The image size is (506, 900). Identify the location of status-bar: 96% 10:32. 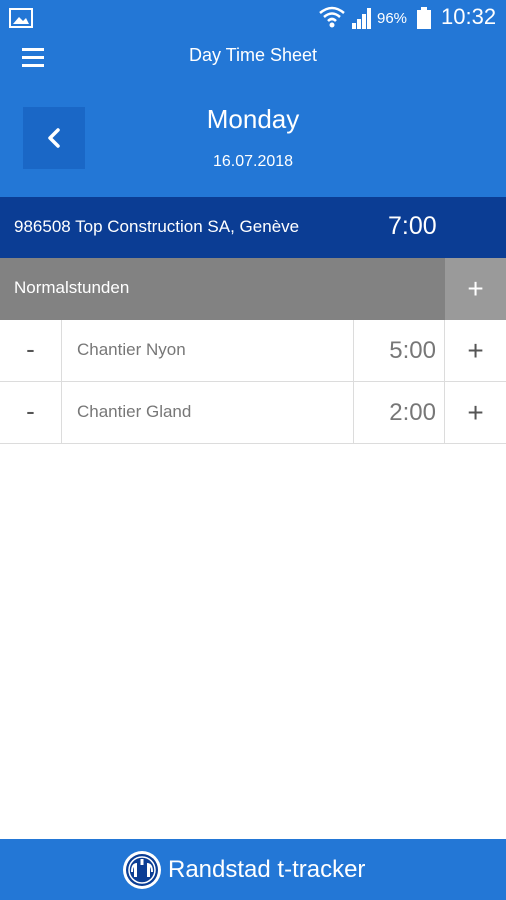
(253, 18).